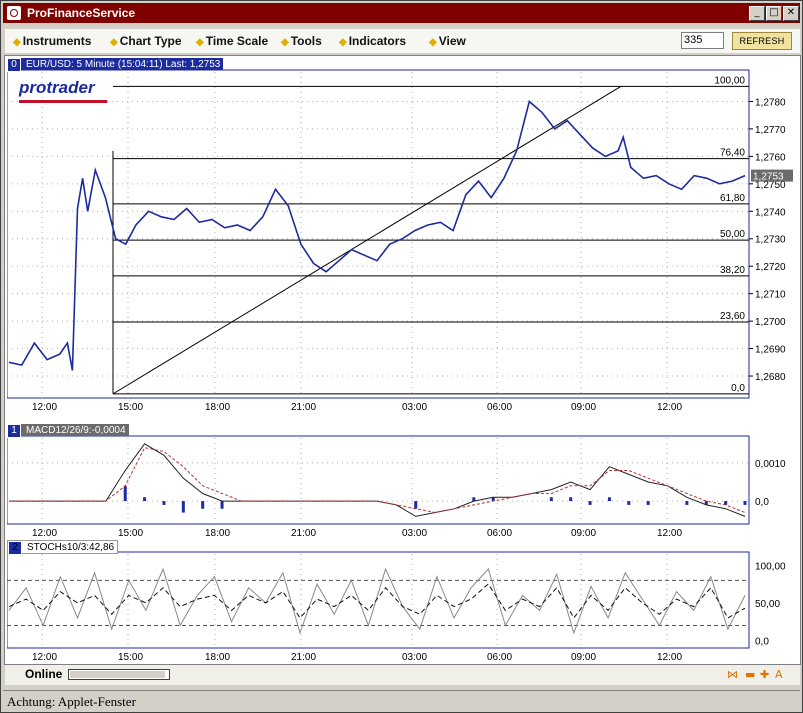 The width and height of the screenshot is (803, 713). I want to click on fib-level-label: 61,80, so click(732, 198).